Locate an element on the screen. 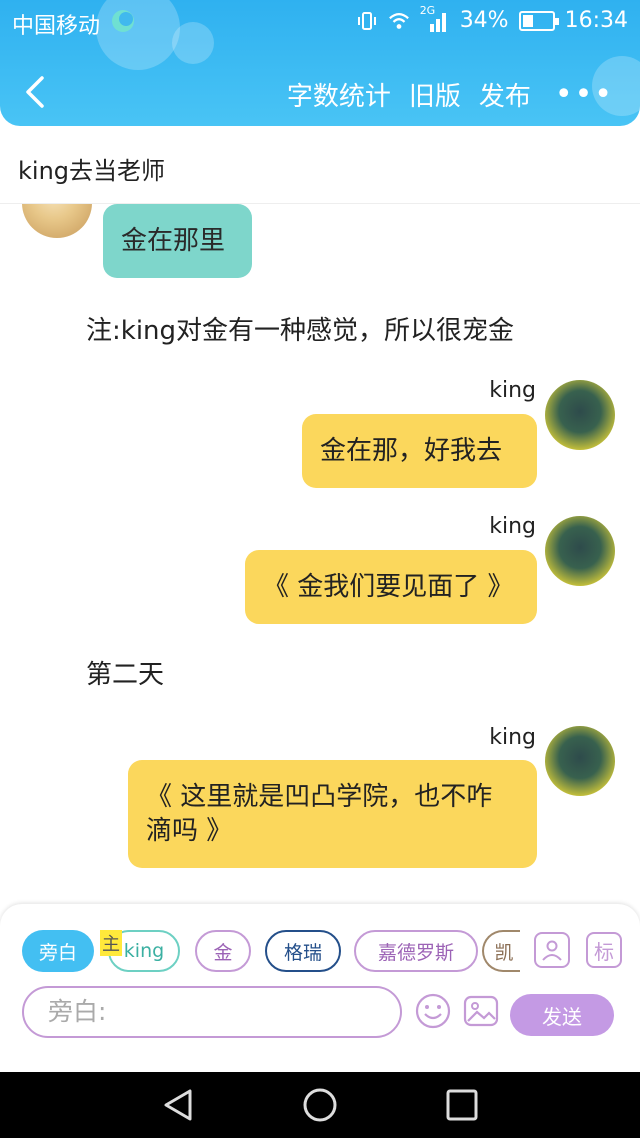  role-chip-narration: 旁白 is located at coordinates (58, 951).